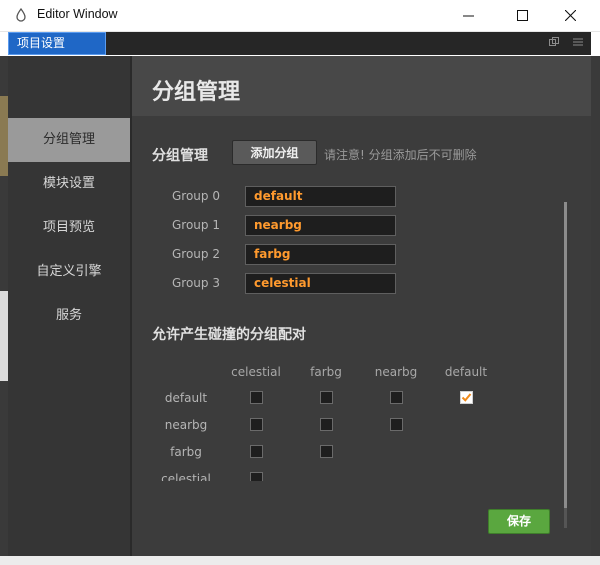 The image size is (600, 565). Describe the element at coordinates (180, 156) in the screenshot. I see `groups-section-title: 分组管理` at that location.